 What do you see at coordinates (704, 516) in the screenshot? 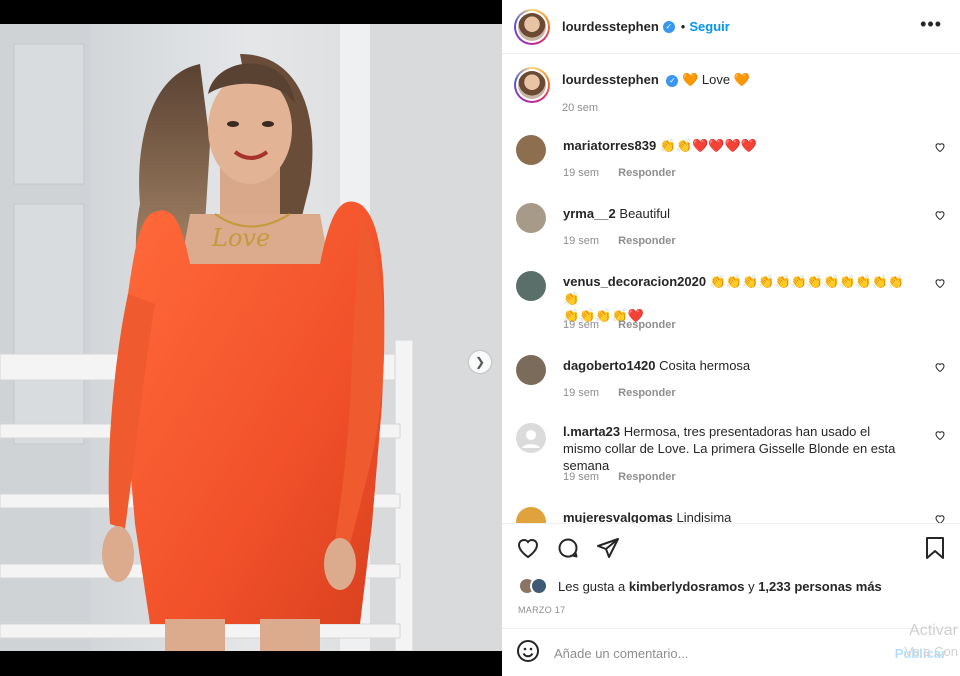
I see `comment-text: Lindisima` at bounding box center [704, 516].